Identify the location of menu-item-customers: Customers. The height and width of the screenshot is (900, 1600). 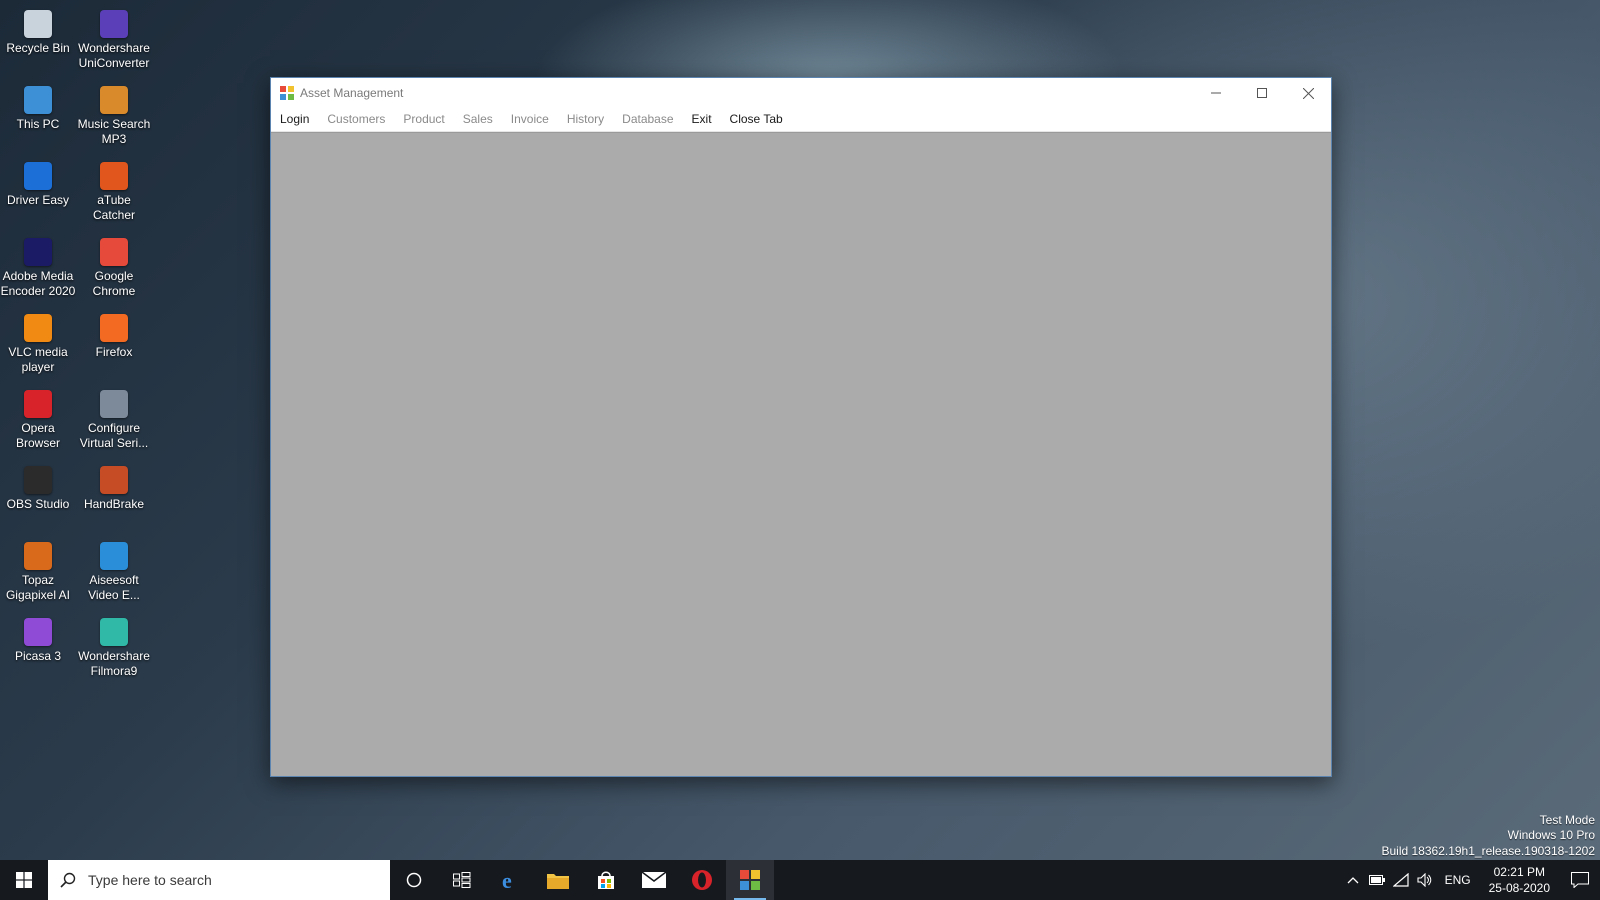
(356, 119).